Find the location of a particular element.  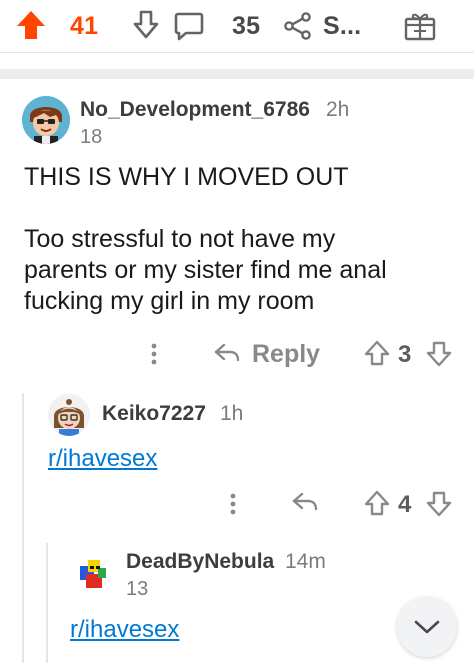

upvote-count: 41 is located at coordinates (84, 26).